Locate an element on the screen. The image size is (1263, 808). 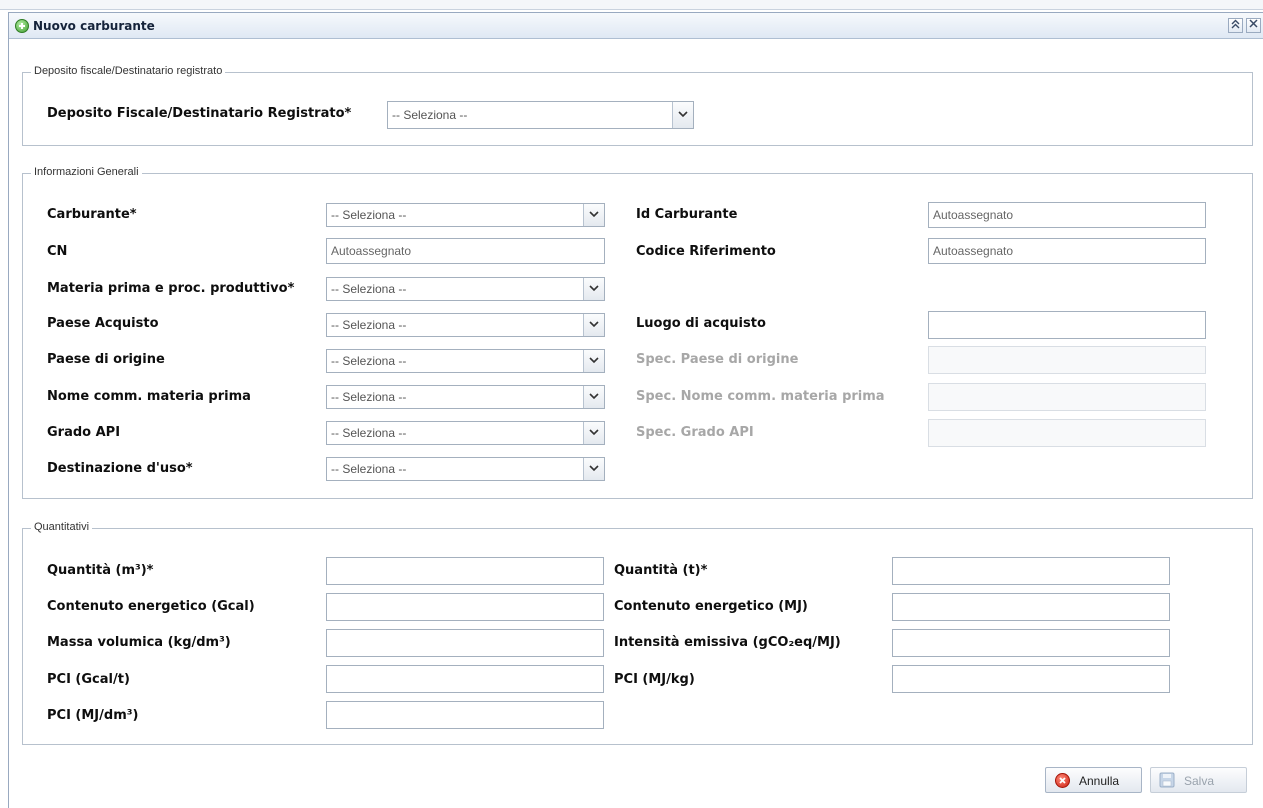
label-pci-mjkg: PCI (MJ/kg) is located at coordinates (654, 679).